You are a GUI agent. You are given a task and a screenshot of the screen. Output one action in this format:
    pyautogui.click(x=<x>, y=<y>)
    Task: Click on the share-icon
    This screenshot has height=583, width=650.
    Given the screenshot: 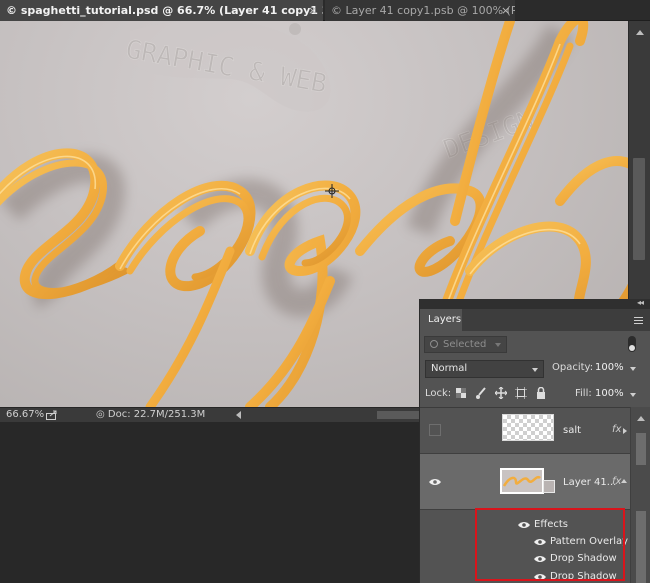 What is the action you would take?
    pyautogui.click(x=52, y=415)
    